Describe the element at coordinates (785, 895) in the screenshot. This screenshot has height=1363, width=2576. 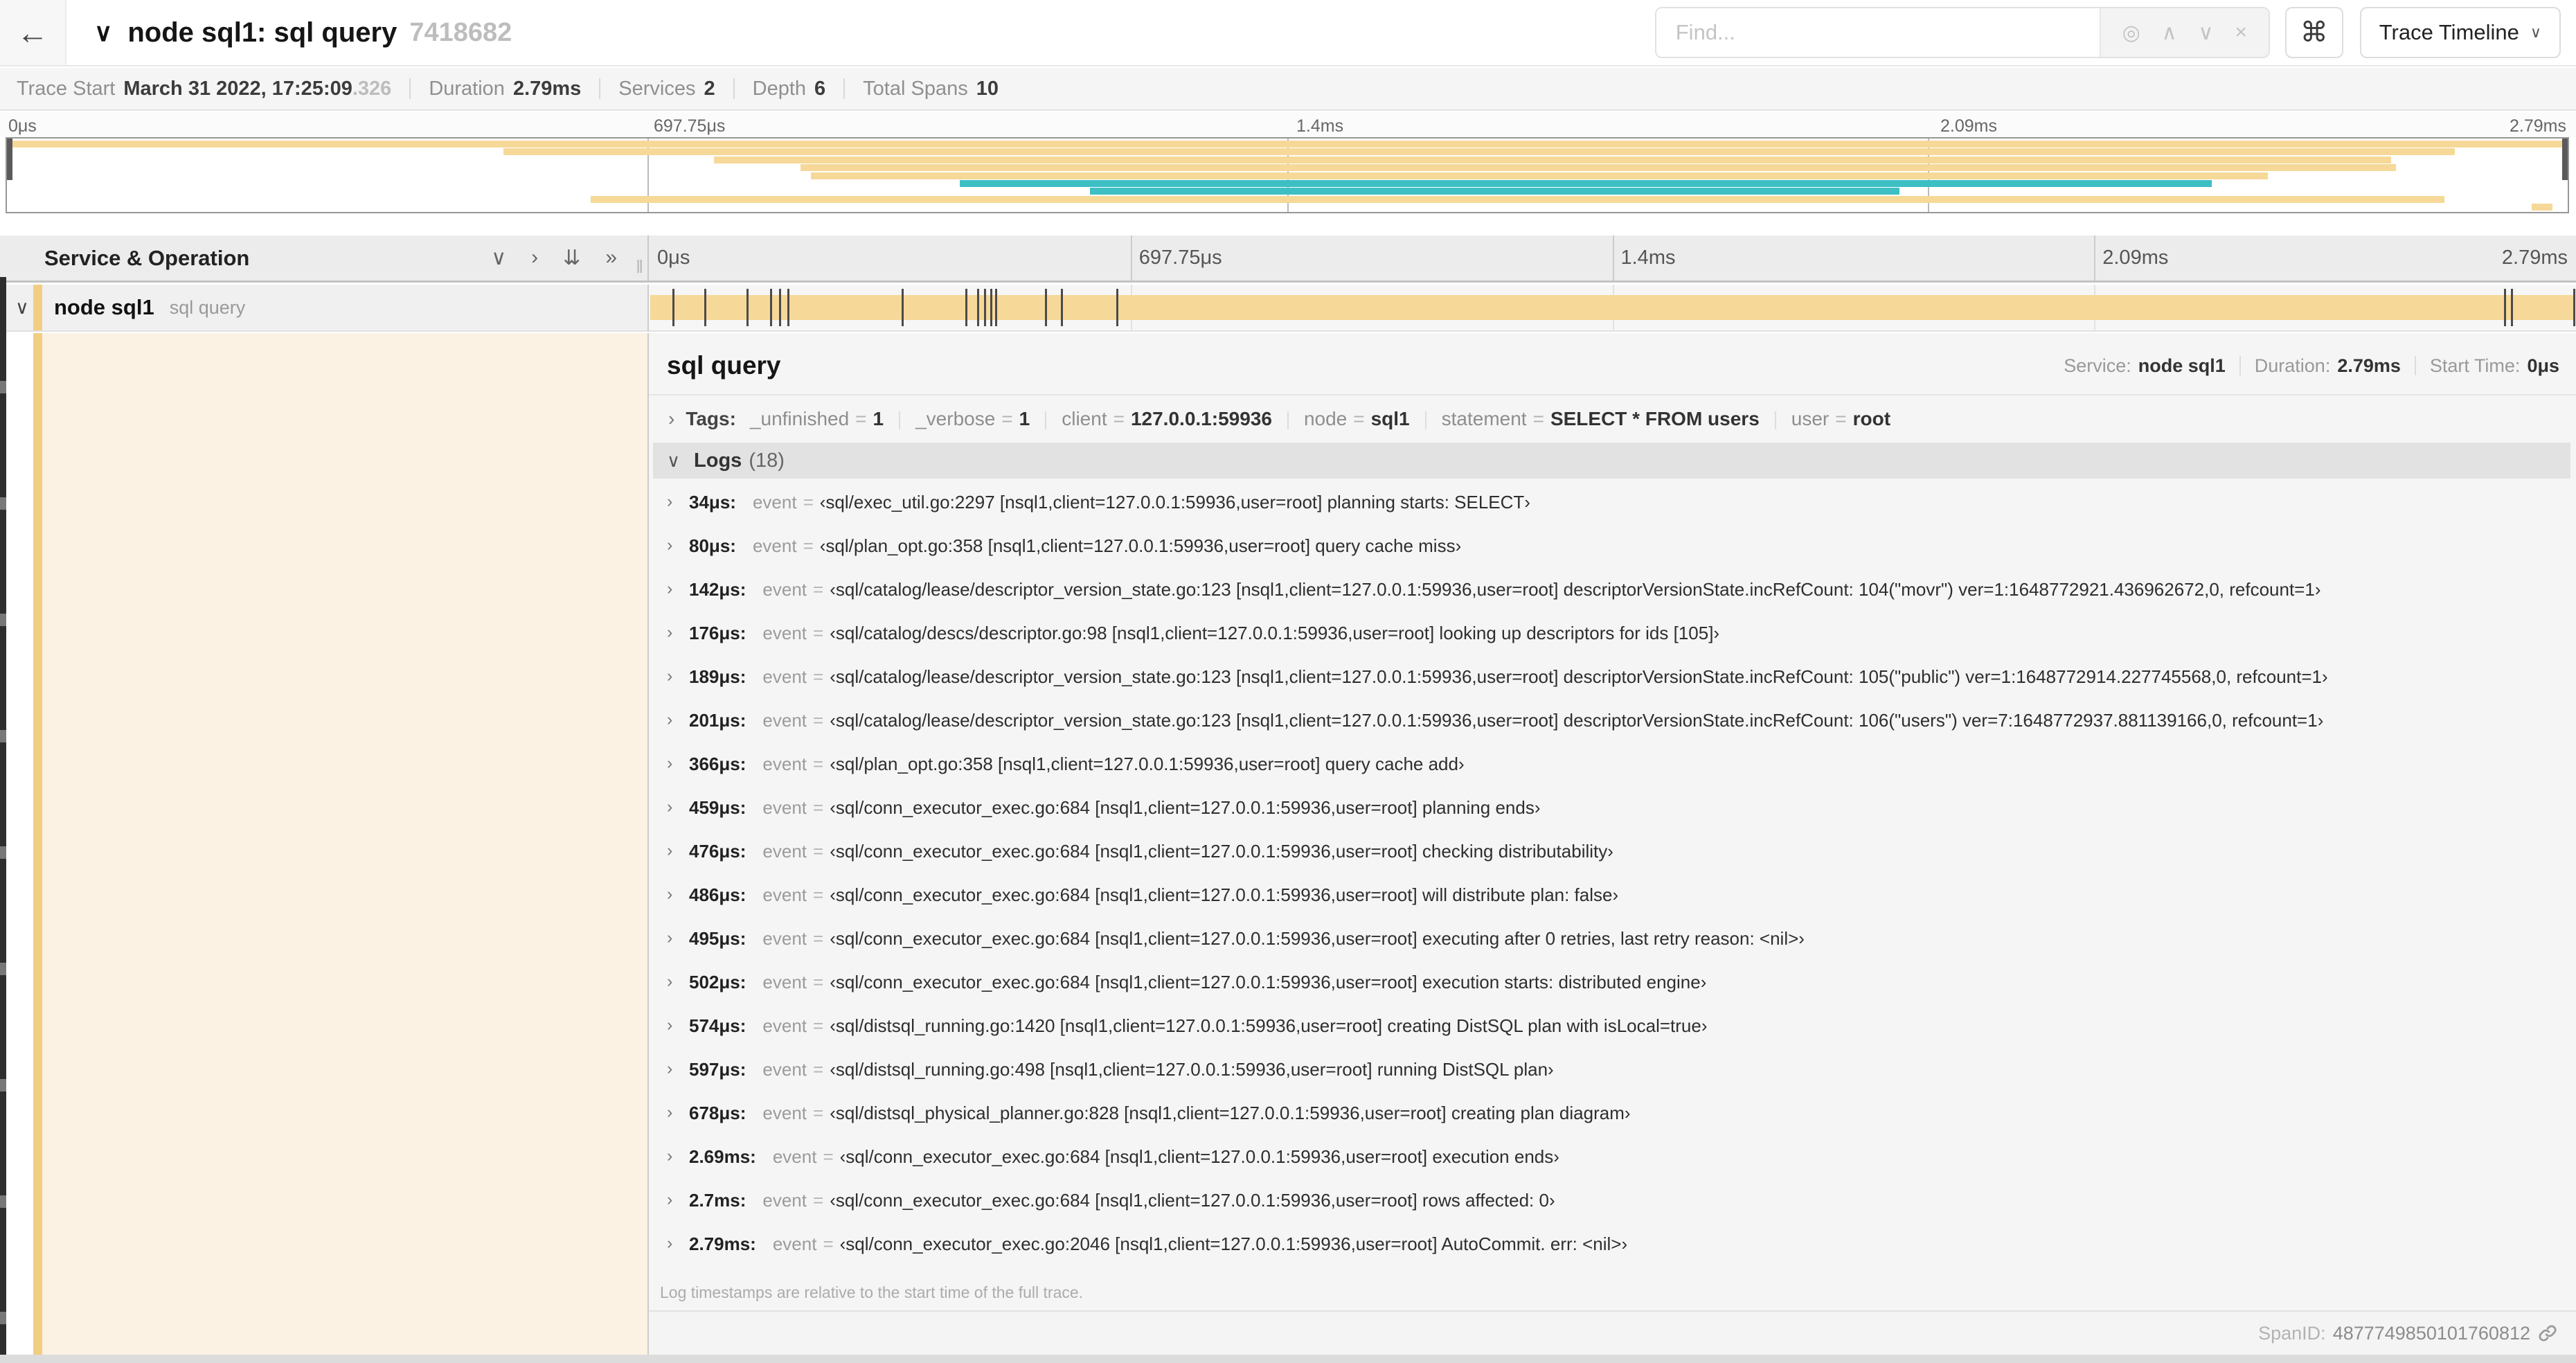
I see `log-key: event` at that location.